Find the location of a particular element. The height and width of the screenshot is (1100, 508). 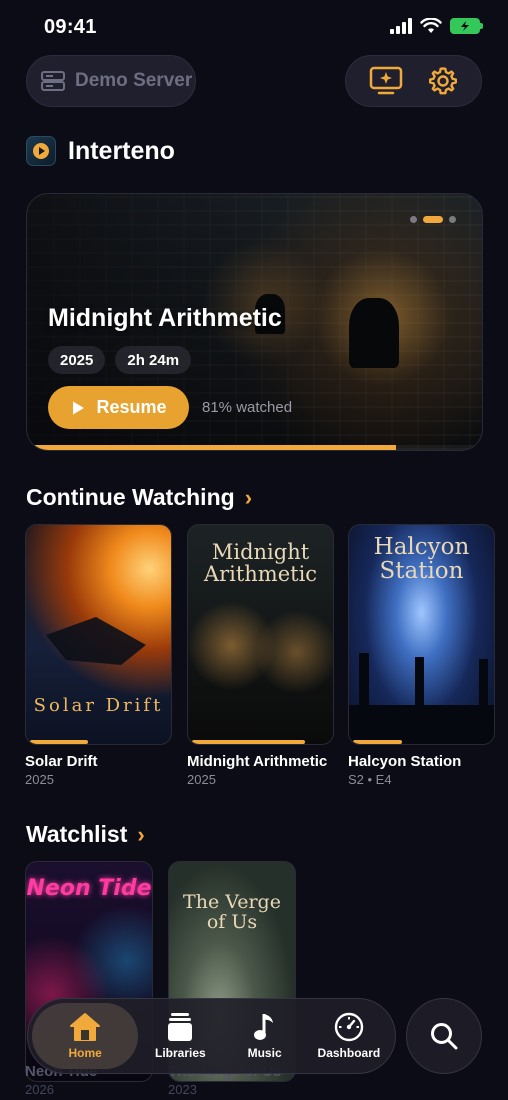

top-actions is located at coordinates (413, 81).